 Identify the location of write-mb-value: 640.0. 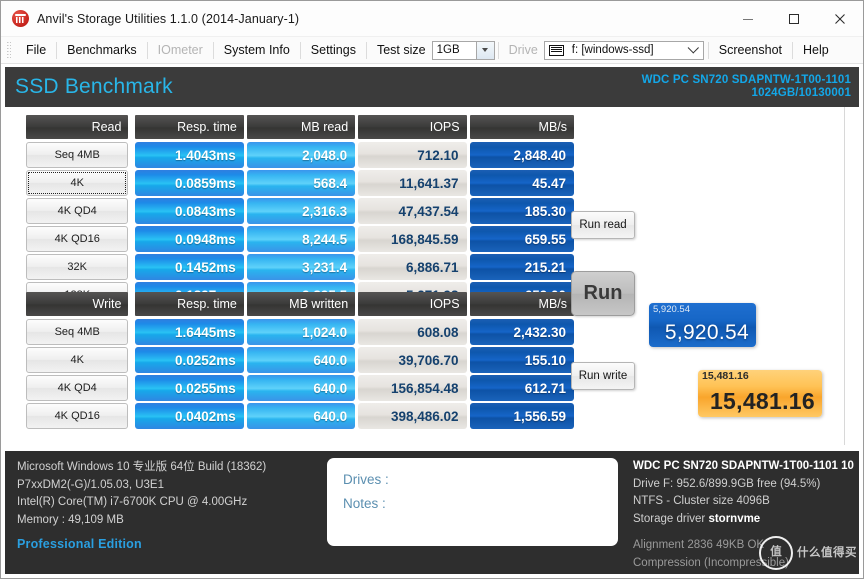
(301, 416).